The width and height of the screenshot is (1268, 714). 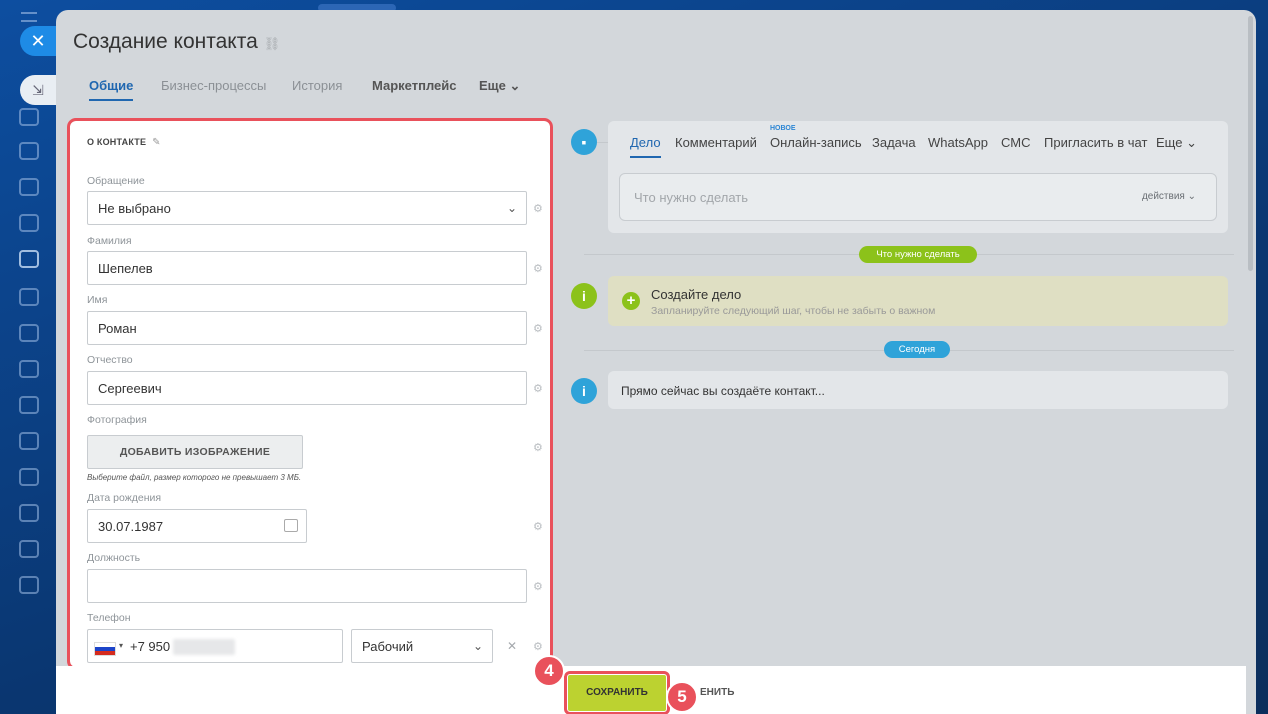 What do you see at coordinates (204, 647) in the screenshot?
I see `masked-number` at bounding box center [204, 647].